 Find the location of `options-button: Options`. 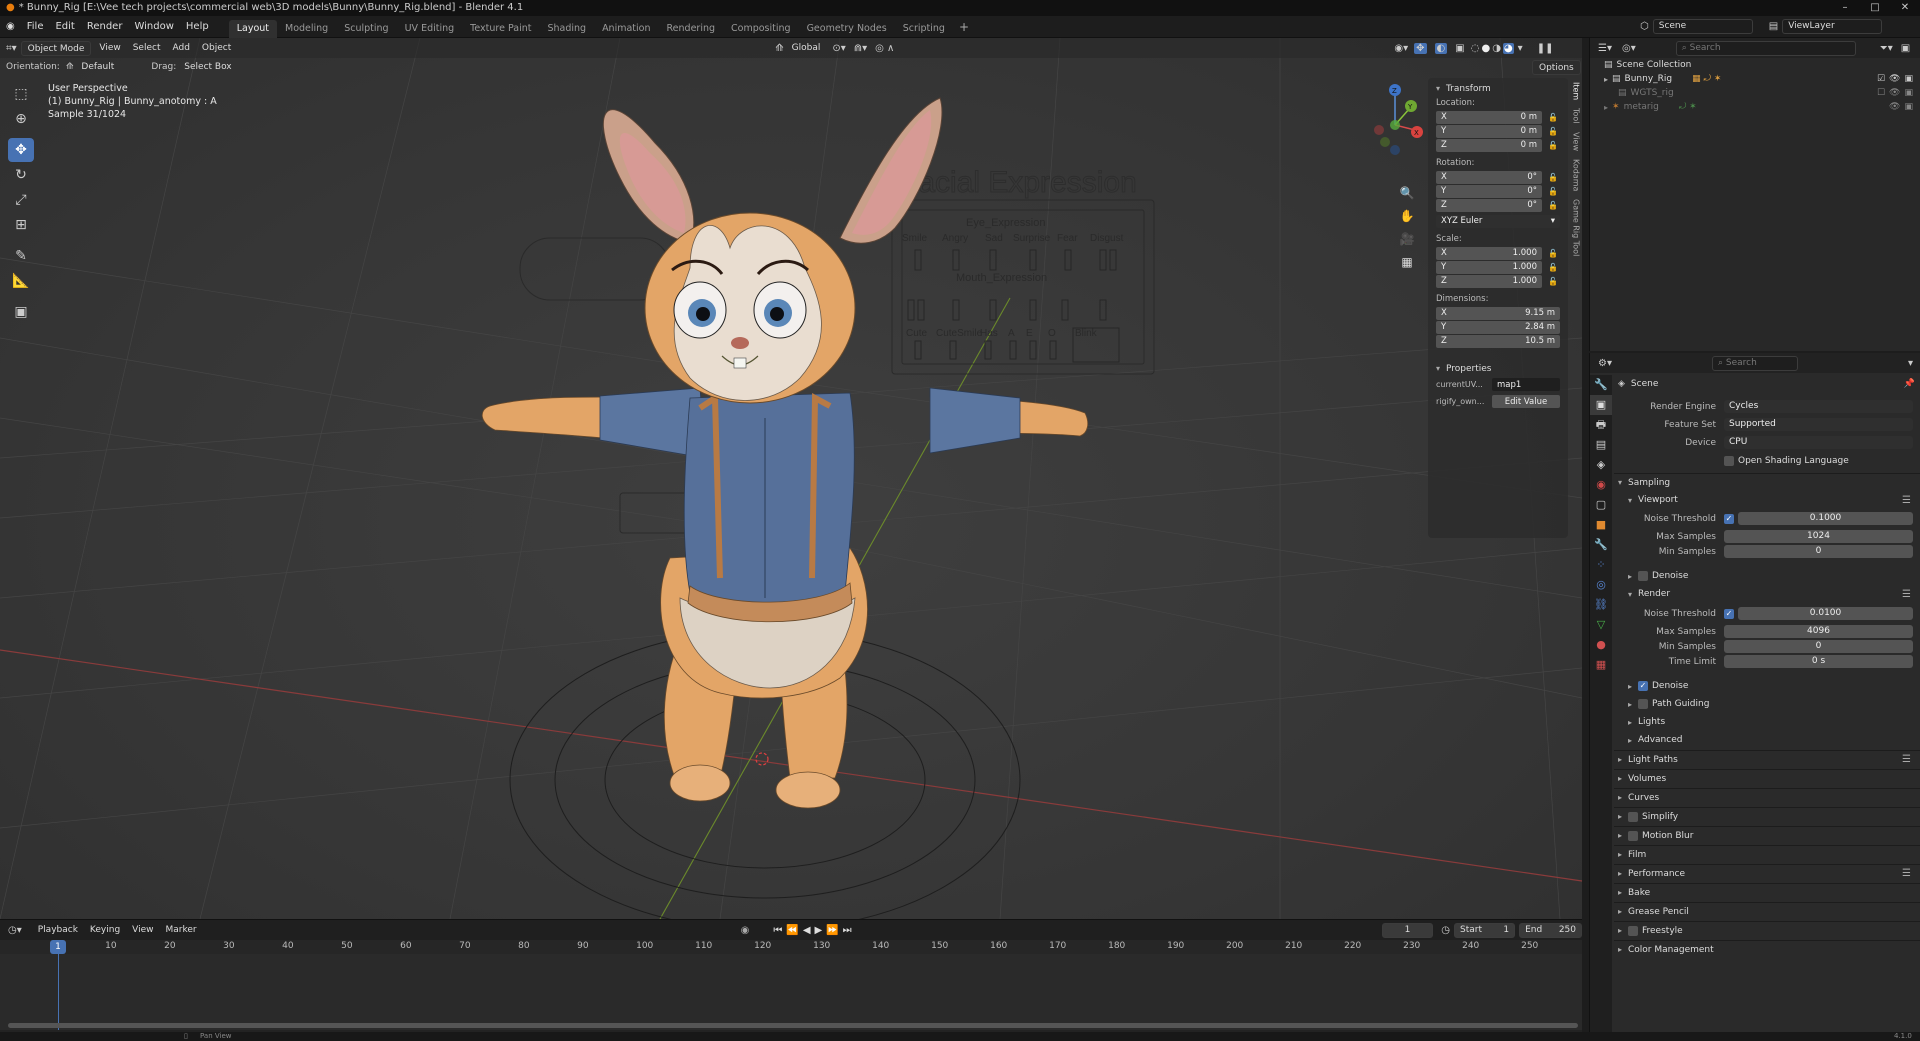

options-button: Options is located at coordinates (1556, 67).